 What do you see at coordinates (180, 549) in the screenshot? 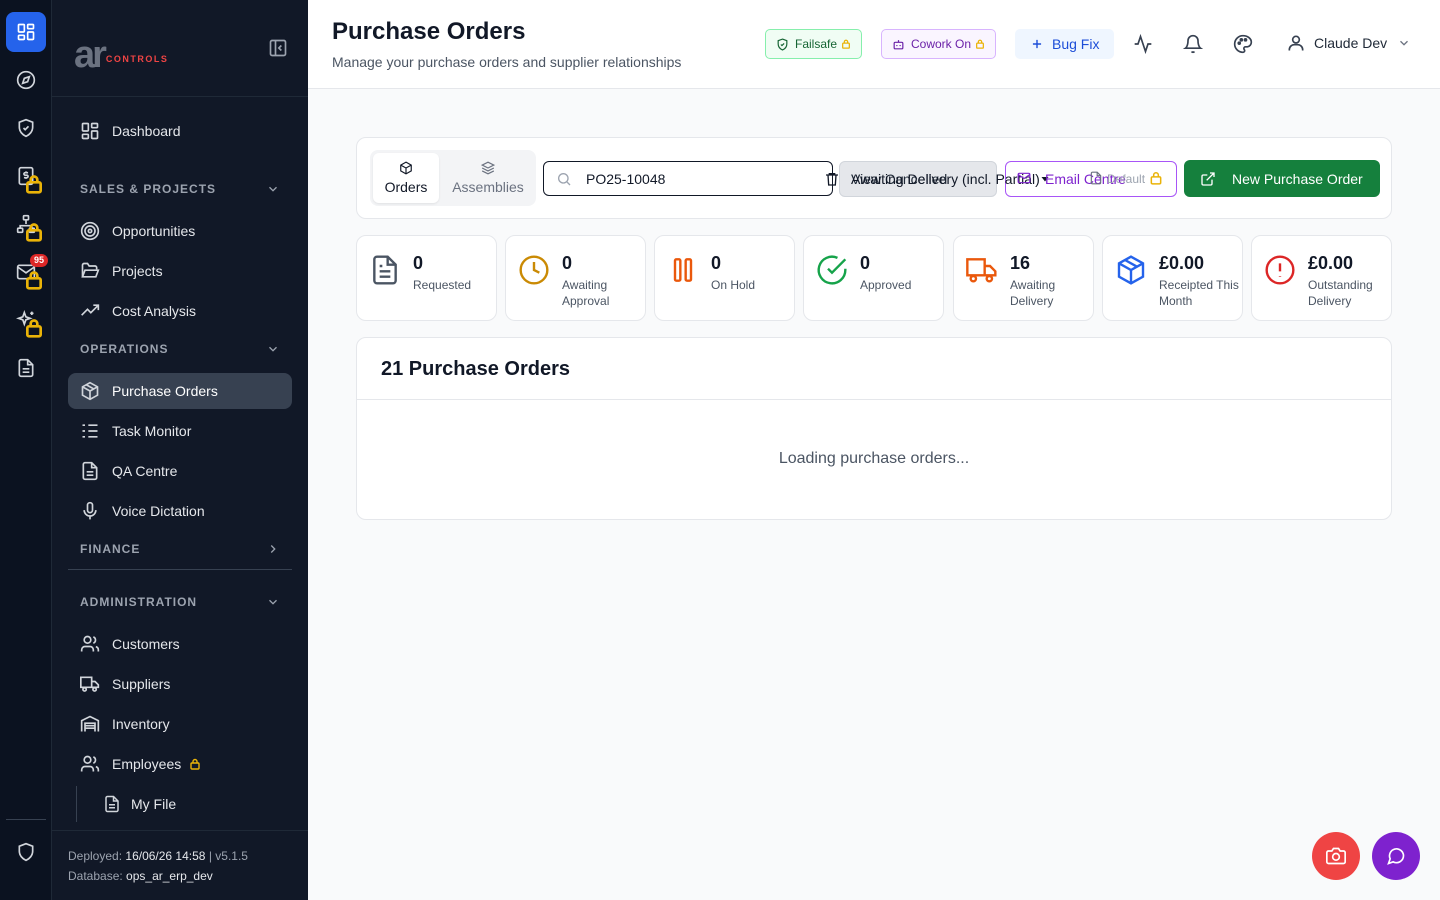
I see `section-finance: FINANCE` at bounding box center [180, 549].